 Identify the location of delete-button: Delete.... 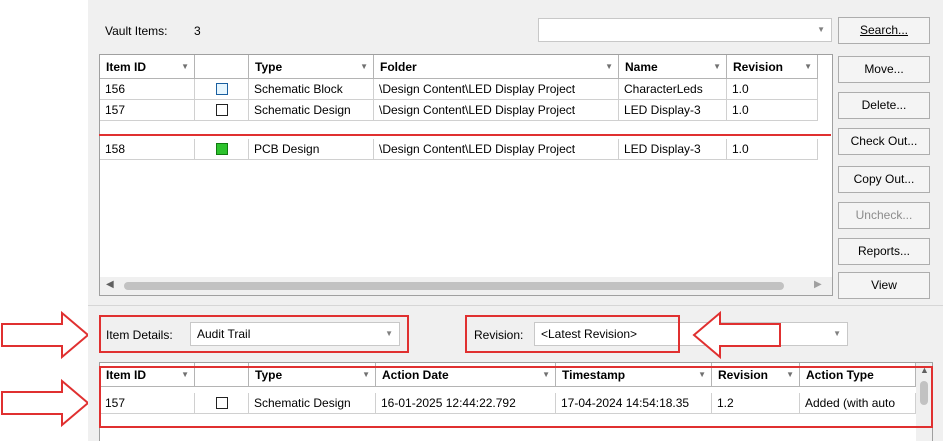
(884, 105).